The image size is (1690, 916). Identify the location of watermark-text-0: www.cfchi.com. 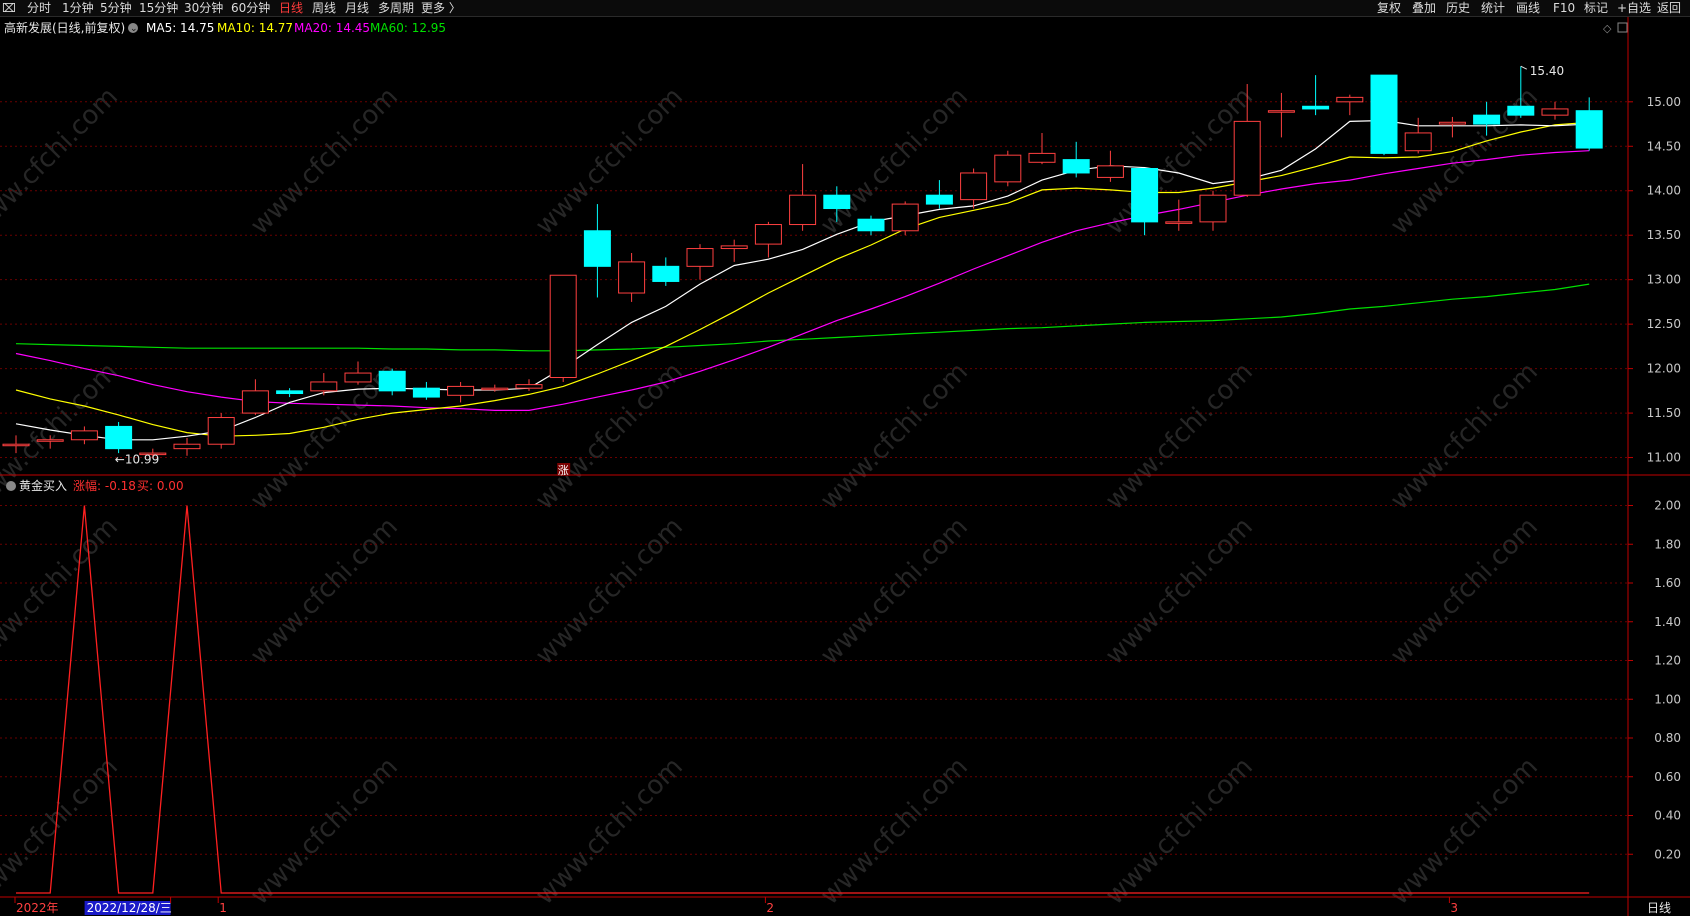
(62, 161).